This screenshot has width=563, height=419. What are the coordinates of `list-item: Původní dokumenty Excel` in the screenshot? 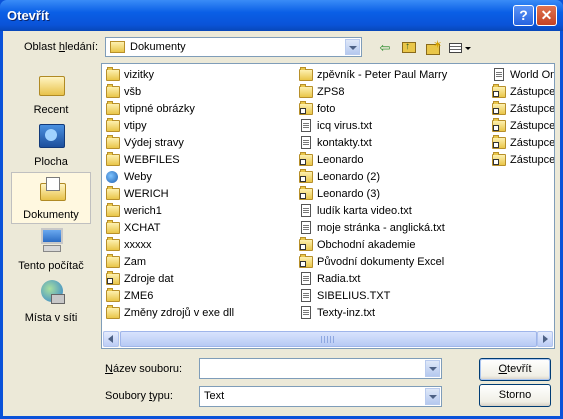 It's located at (393, 262).